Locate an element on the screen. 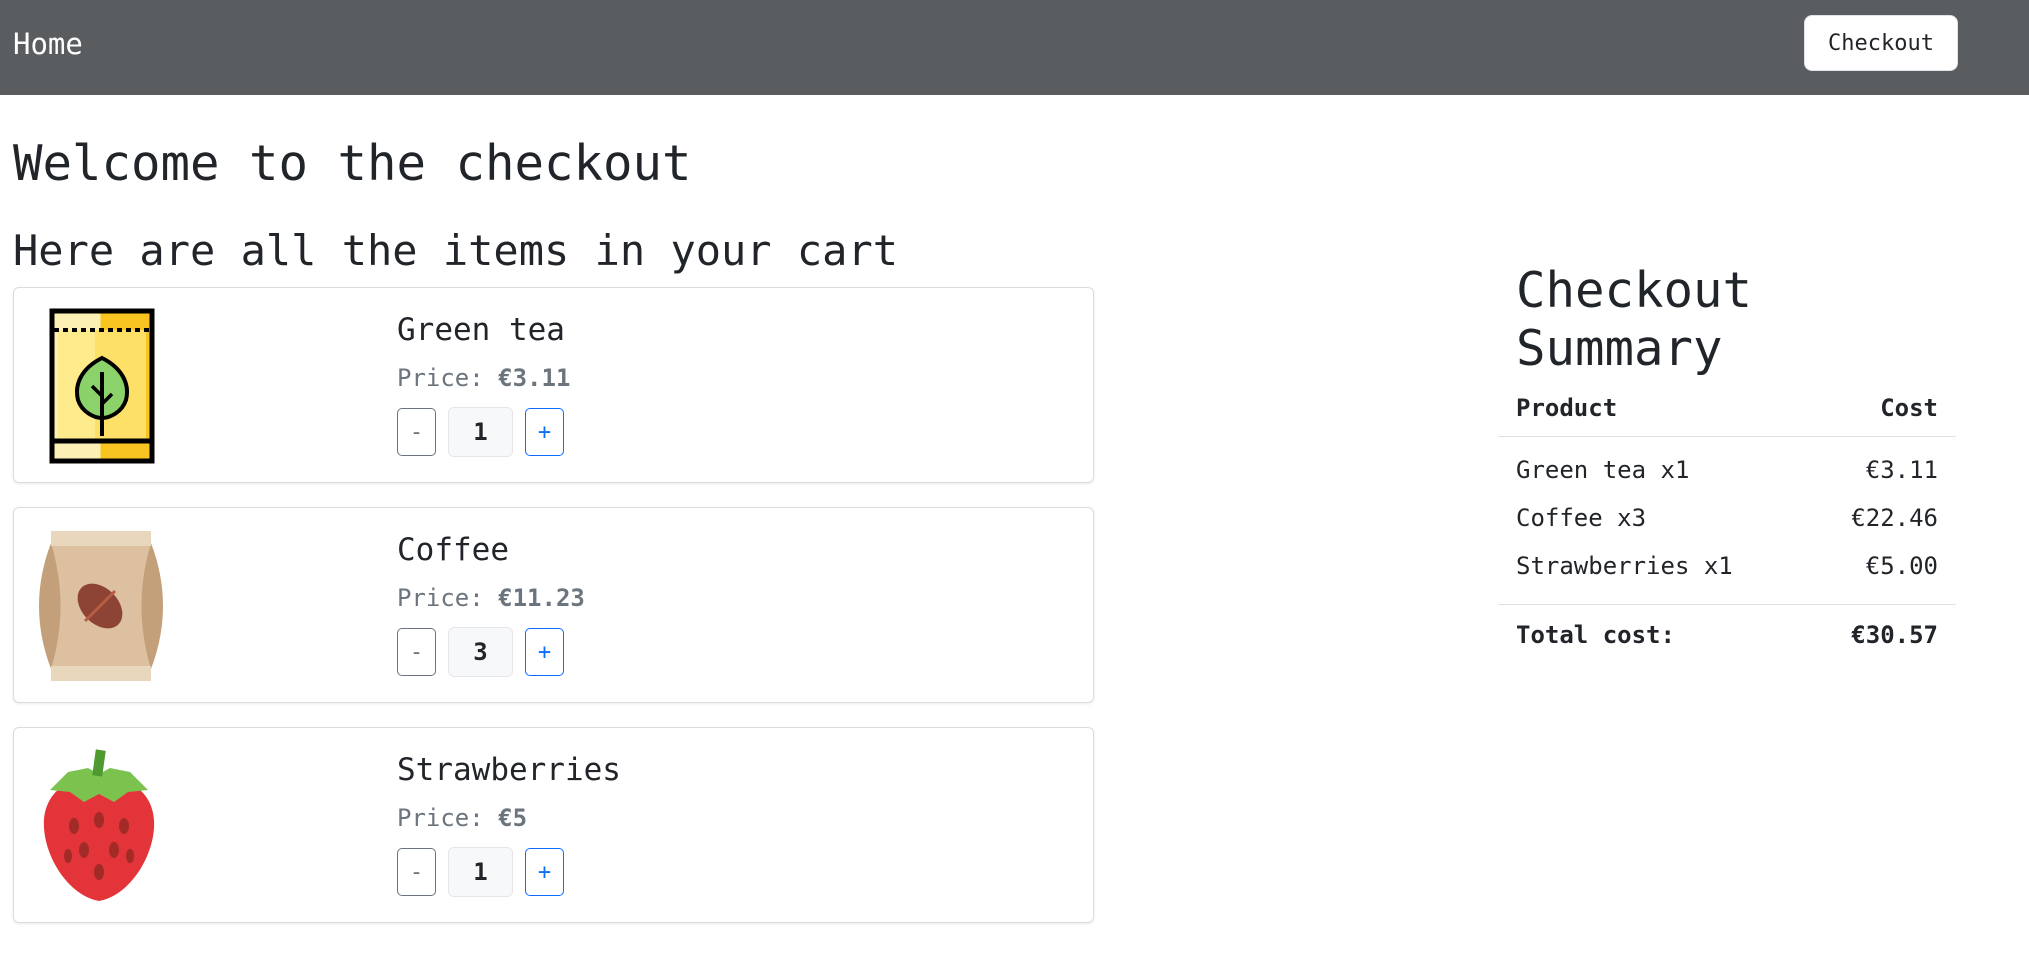 Image resolution: width=2029 pixels, height=973 pixels. page-title: Welcome to the checkout is located at coordinates (352, 163).